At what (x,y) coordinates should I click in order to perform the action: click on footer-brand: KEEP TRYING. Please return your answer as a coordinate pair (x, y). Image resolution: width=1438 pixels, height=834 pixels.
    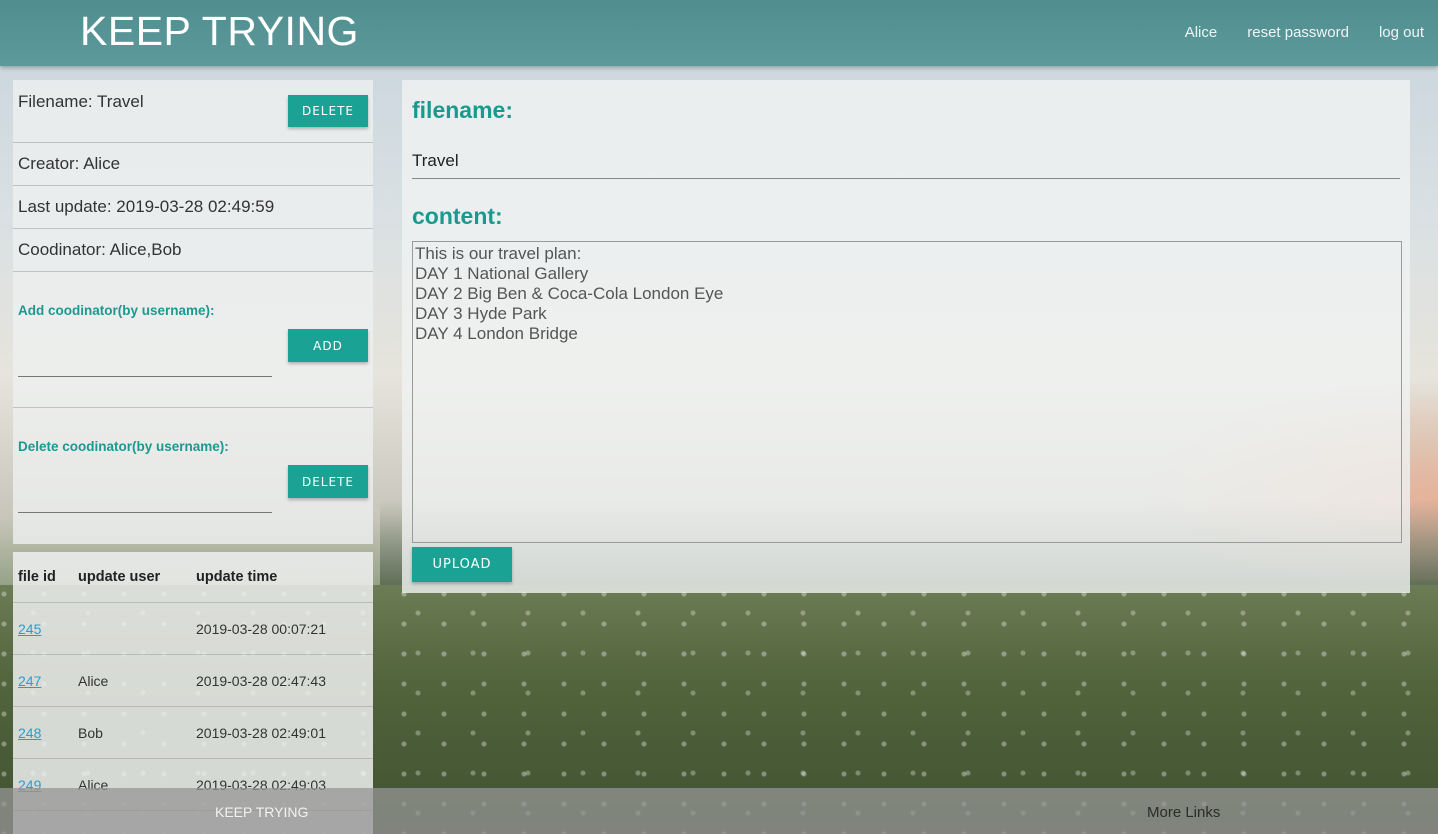
    Looking at the image, I should click on (262, 812).